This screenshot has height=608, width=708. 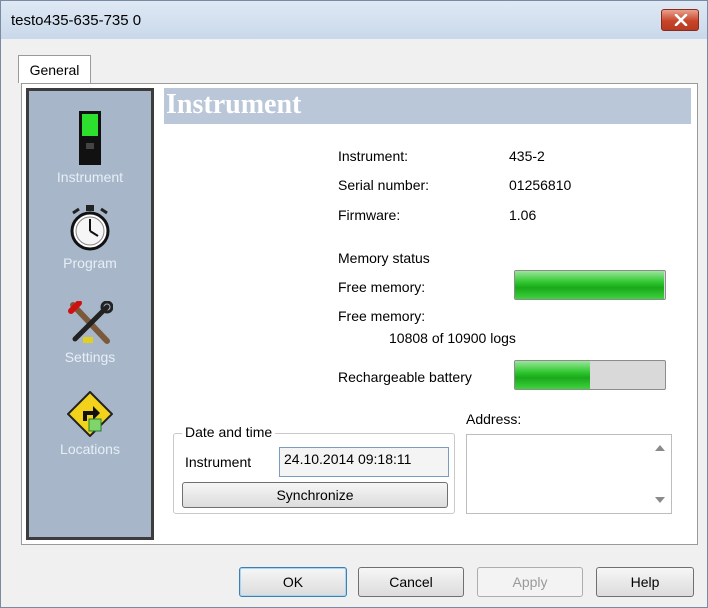 I want to click on close-button, so click(x=680, y=20).